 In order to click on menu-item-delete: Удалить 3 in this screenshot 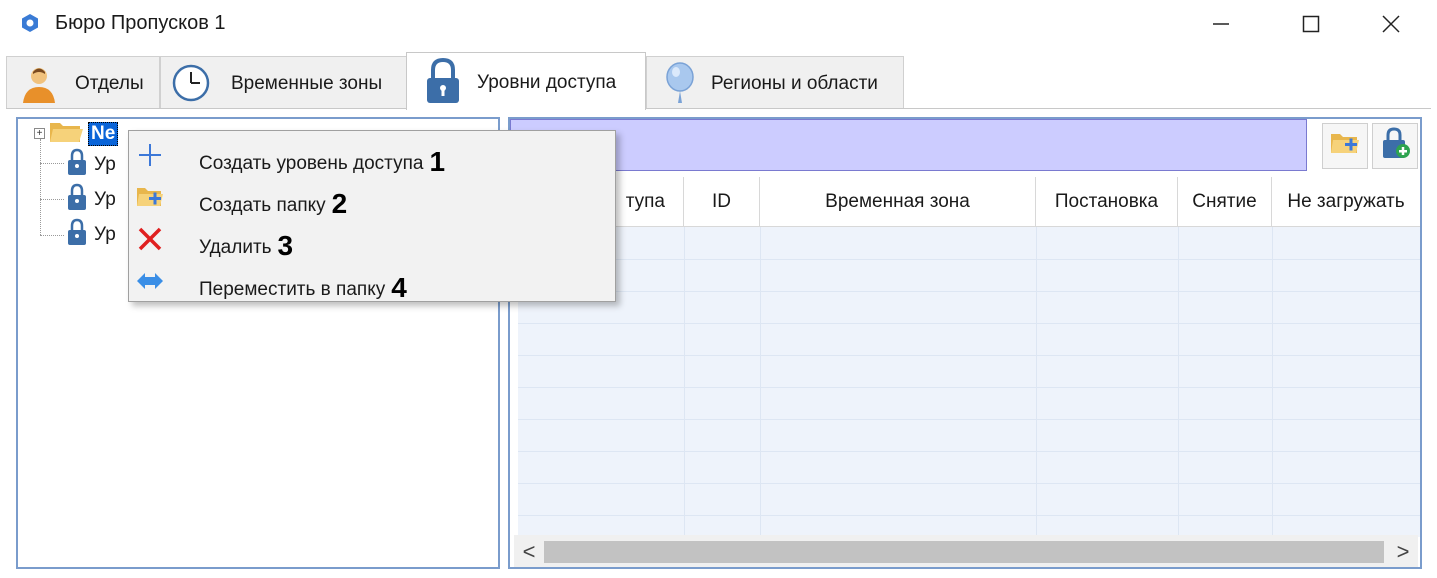, I will do `click(372, 240)`.